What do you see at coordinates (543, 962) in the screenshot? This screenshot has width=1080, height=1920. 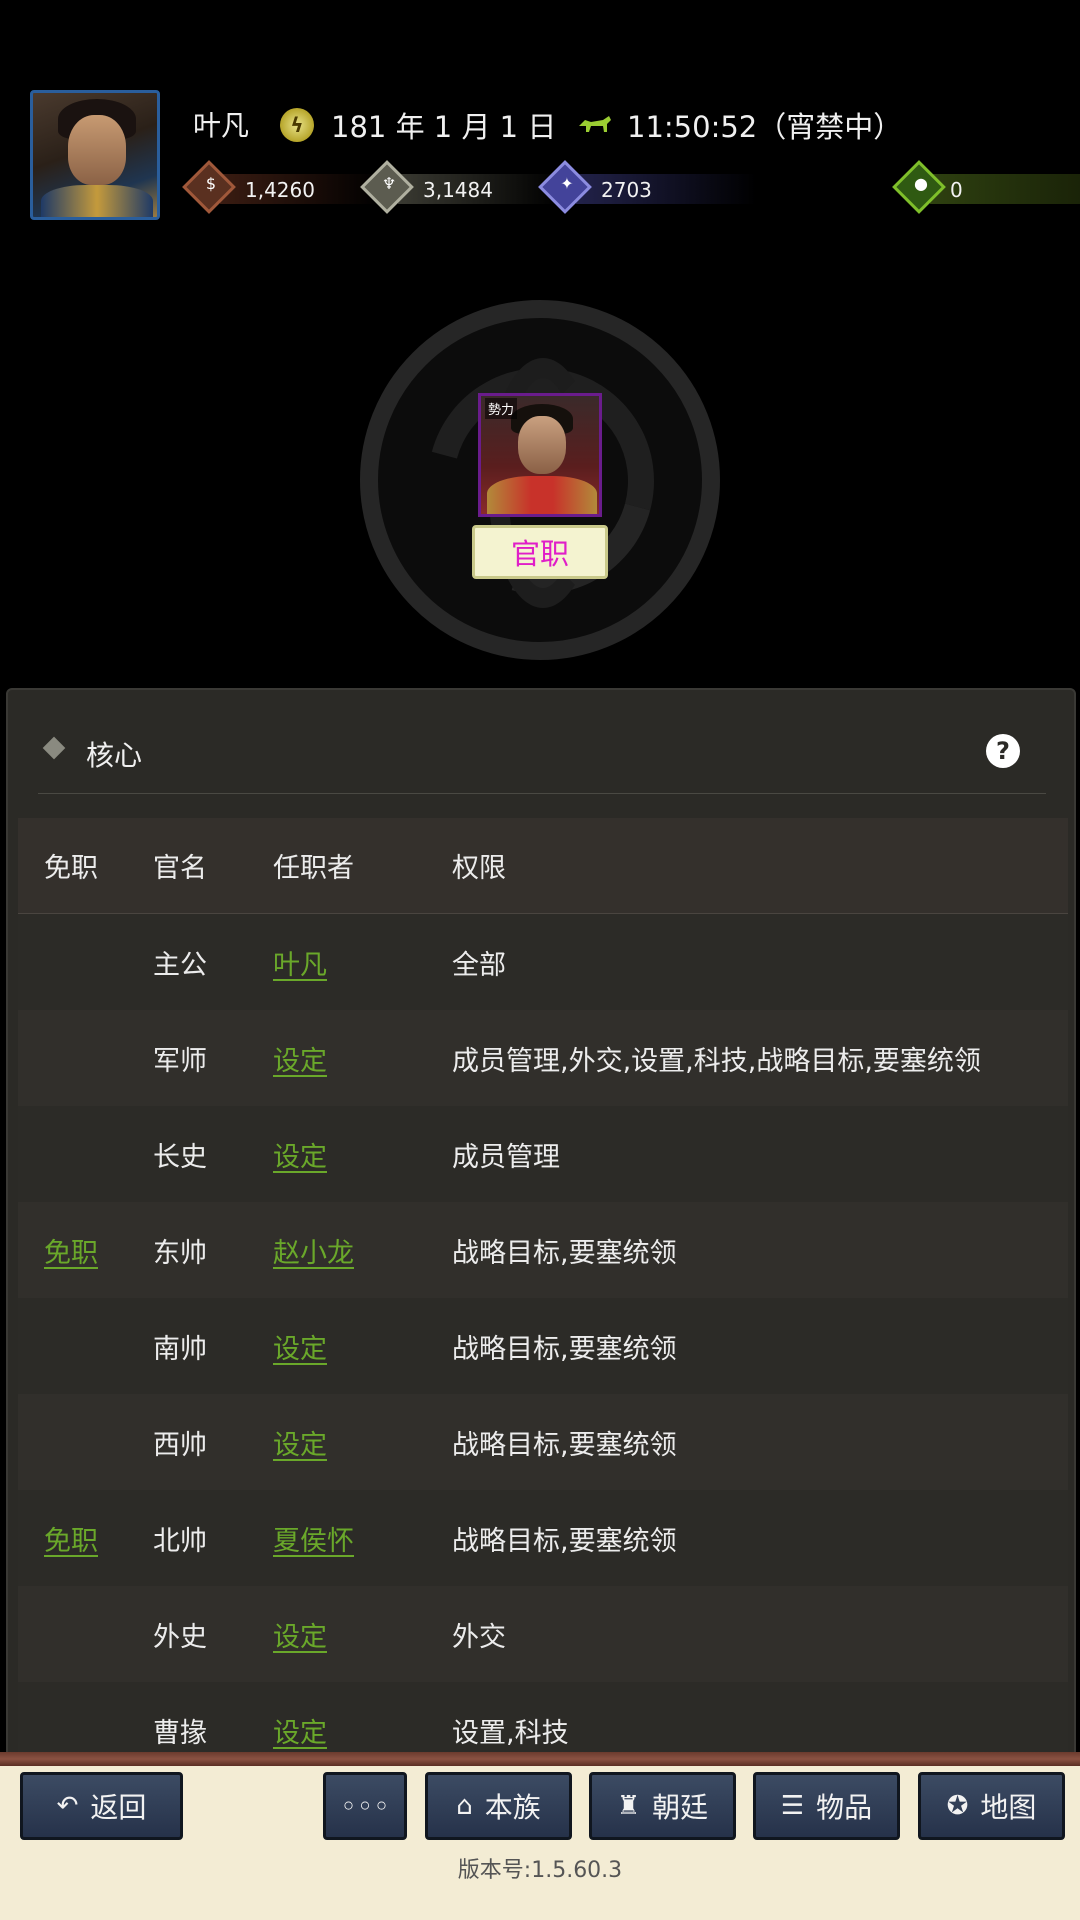 I see `table-row: 主公 叶凡 全部` at bounding box center [543, 962].